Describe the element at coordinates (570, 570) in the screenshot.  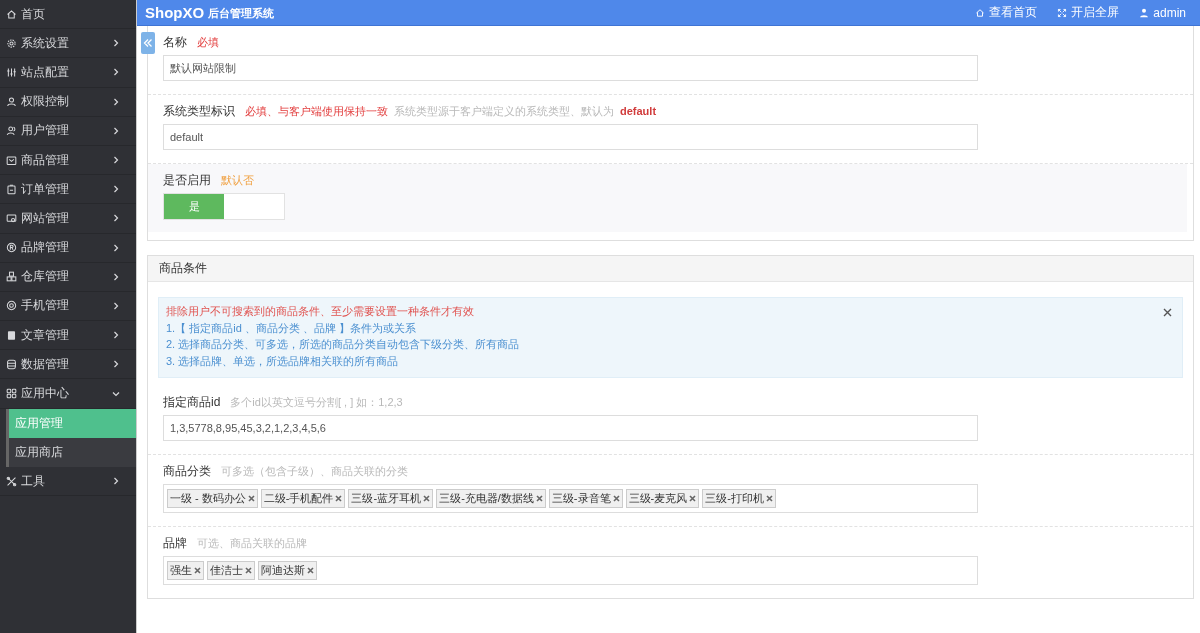
I see `tag-select-field: 强生 佳洁士 阿迪达斯` at that location.